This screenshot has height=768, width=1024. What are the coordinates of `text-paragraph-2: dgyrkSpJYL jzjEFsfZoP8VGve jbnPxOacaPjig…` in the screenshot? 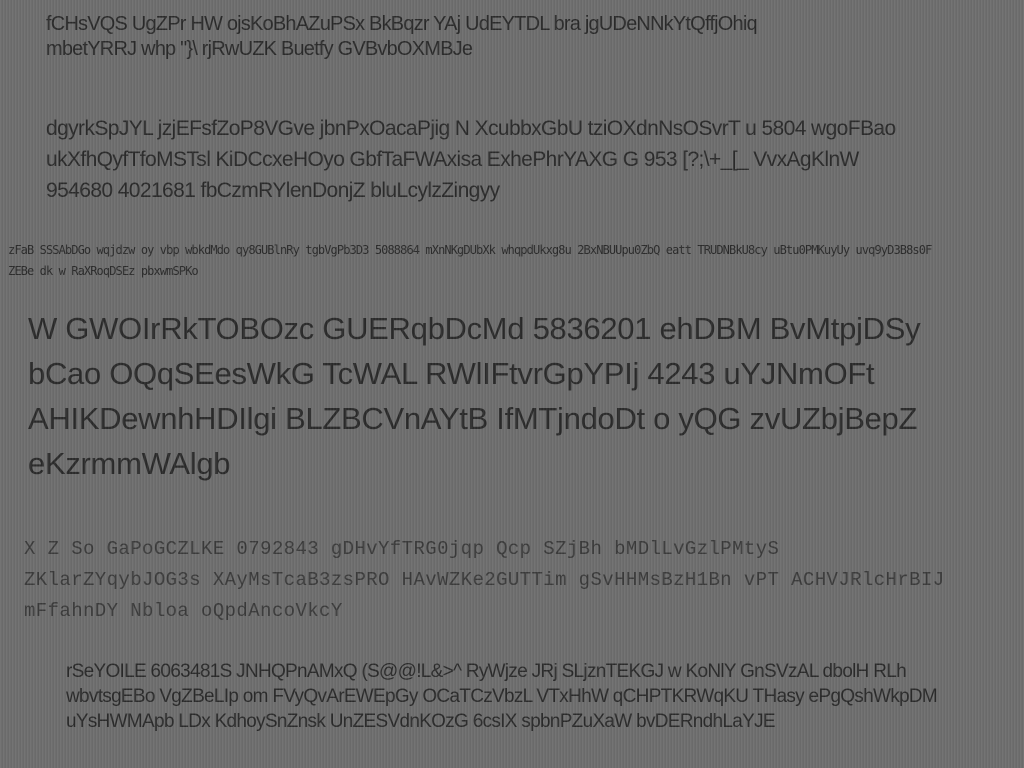 It's located at (473, 159).